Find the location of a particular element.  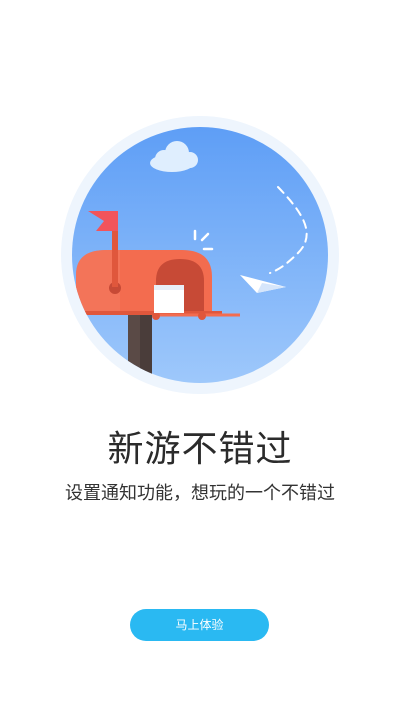

page-title: 新游不错过 is located at coordinates (200, 449).